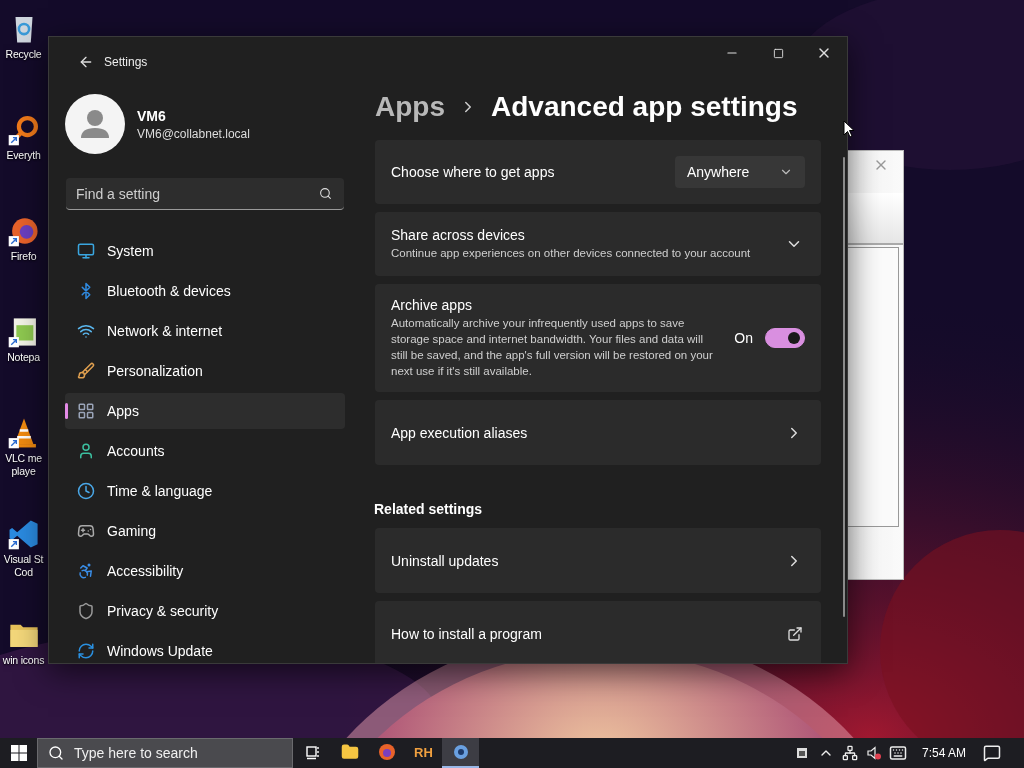 Image resolution: width=1024 pixels, height=768 pixels. Describe the element at coordinates (432, 305) in the screenshot. I see `setting-title: Archive apps` at that location.